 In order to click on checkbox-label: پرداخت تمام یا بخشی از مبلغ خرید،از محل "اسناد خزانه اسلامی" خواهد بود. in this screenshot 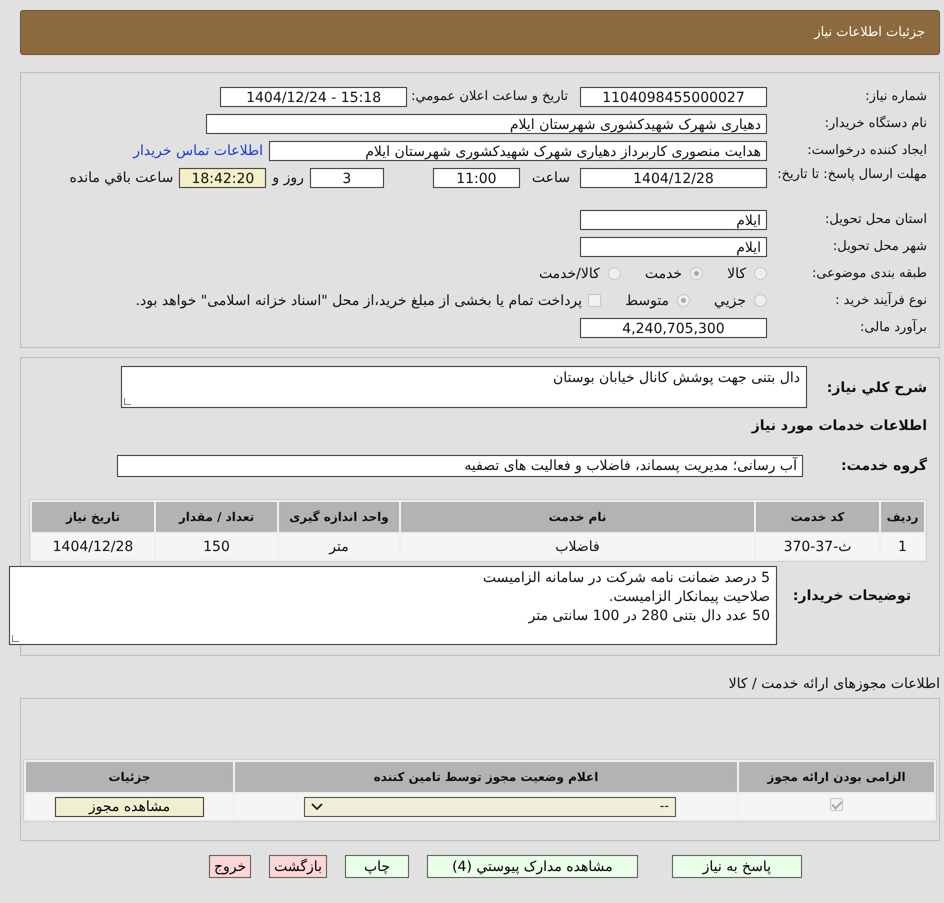, I will do `click(359, 300)`.